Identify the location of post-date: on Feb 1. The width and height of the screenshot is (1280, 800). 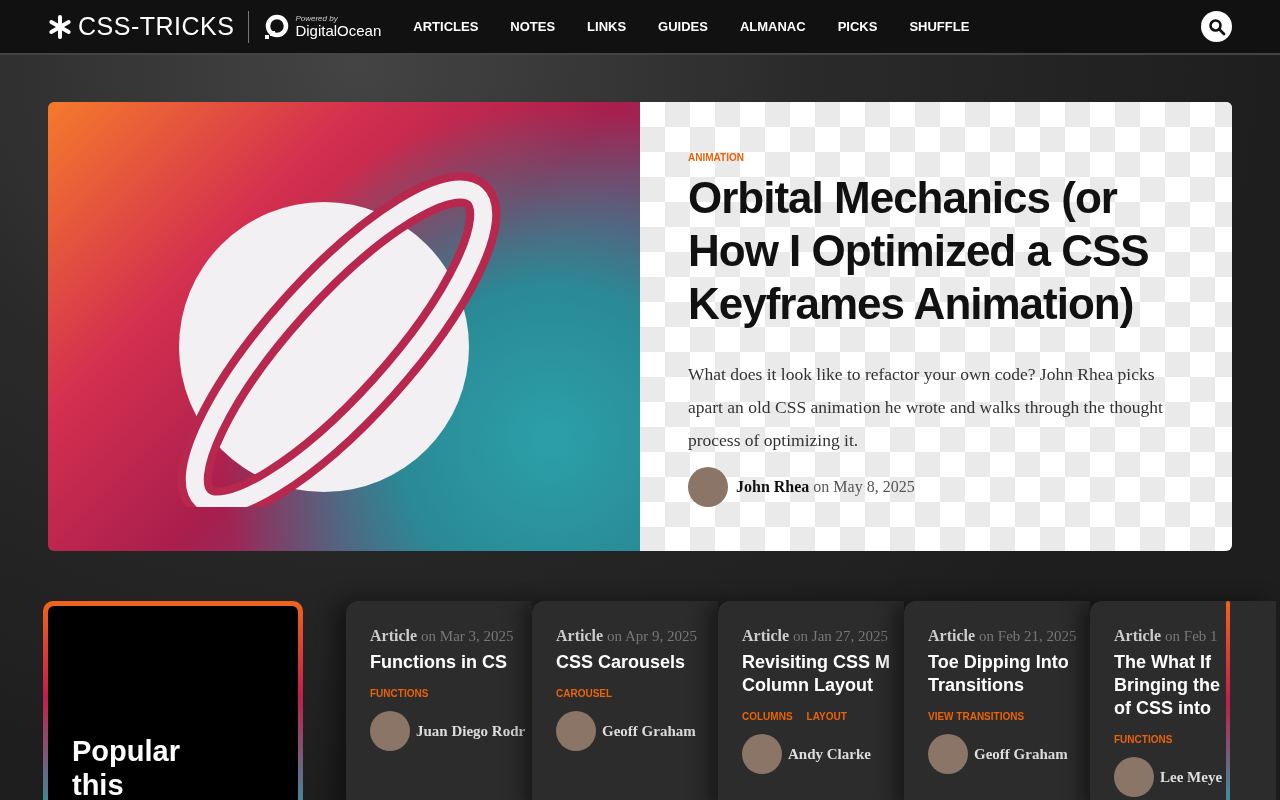
(1191, 636).